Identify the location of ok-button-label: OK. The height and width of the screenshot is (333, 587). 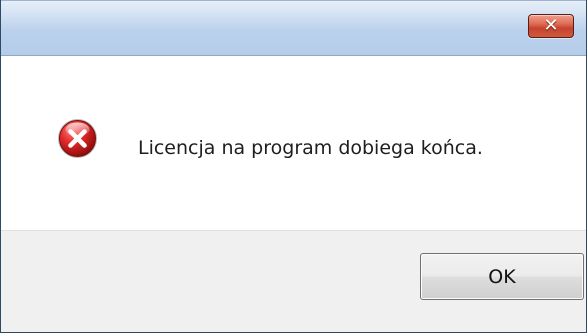
(502, 277).